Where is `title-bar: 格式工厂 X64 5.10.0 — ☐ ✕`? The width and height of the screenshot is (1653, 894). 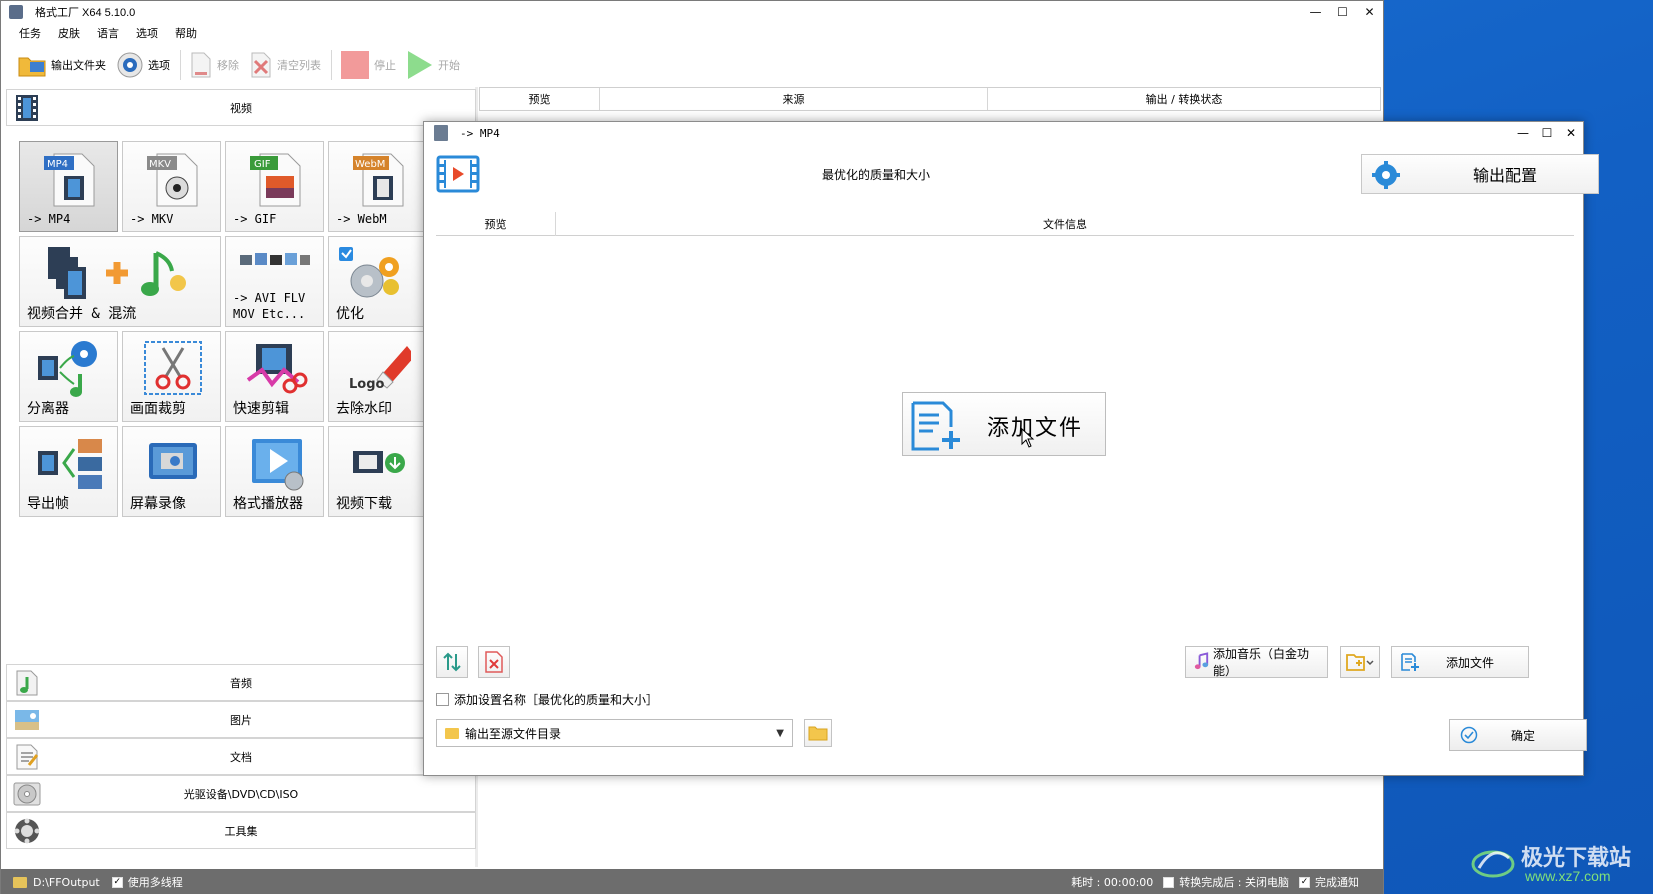
title-bar: 格式工厂 X64 5.10.0 — ☐ ✕ is located at coordinates (692, 12).